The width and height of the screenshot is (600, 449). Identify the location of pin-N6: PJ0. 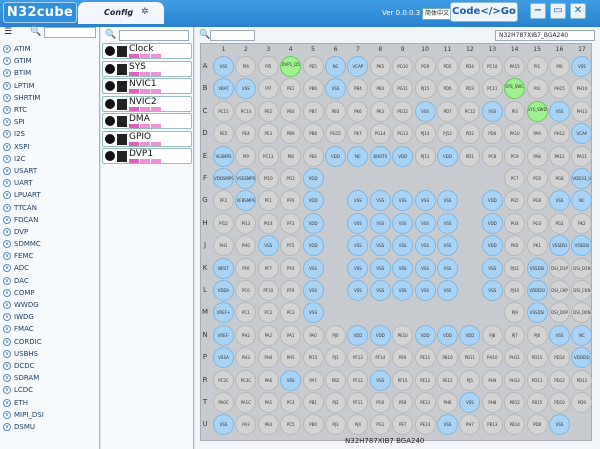
(335, 335).